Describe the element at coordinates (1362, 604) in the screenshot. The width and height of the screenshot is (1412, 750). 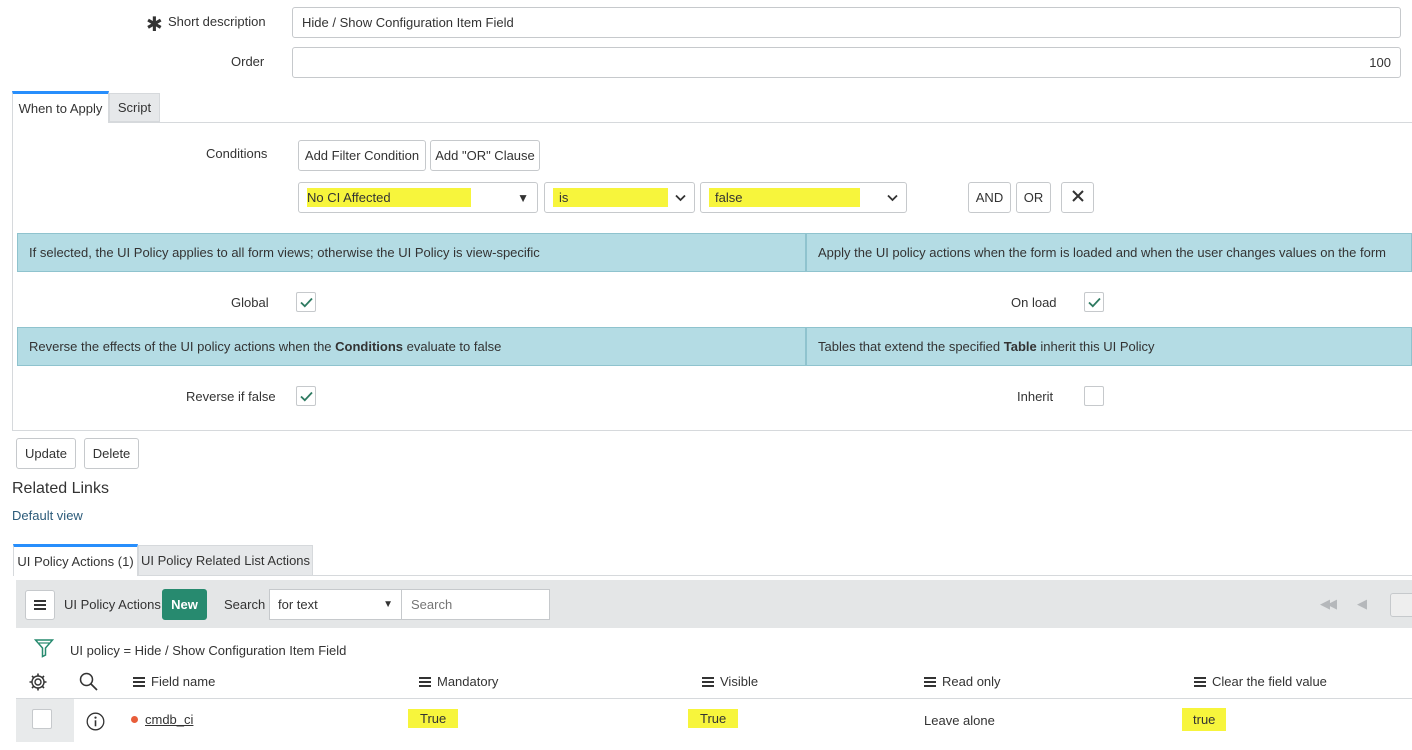
I see `previous-page-icon: ◀` at that location.